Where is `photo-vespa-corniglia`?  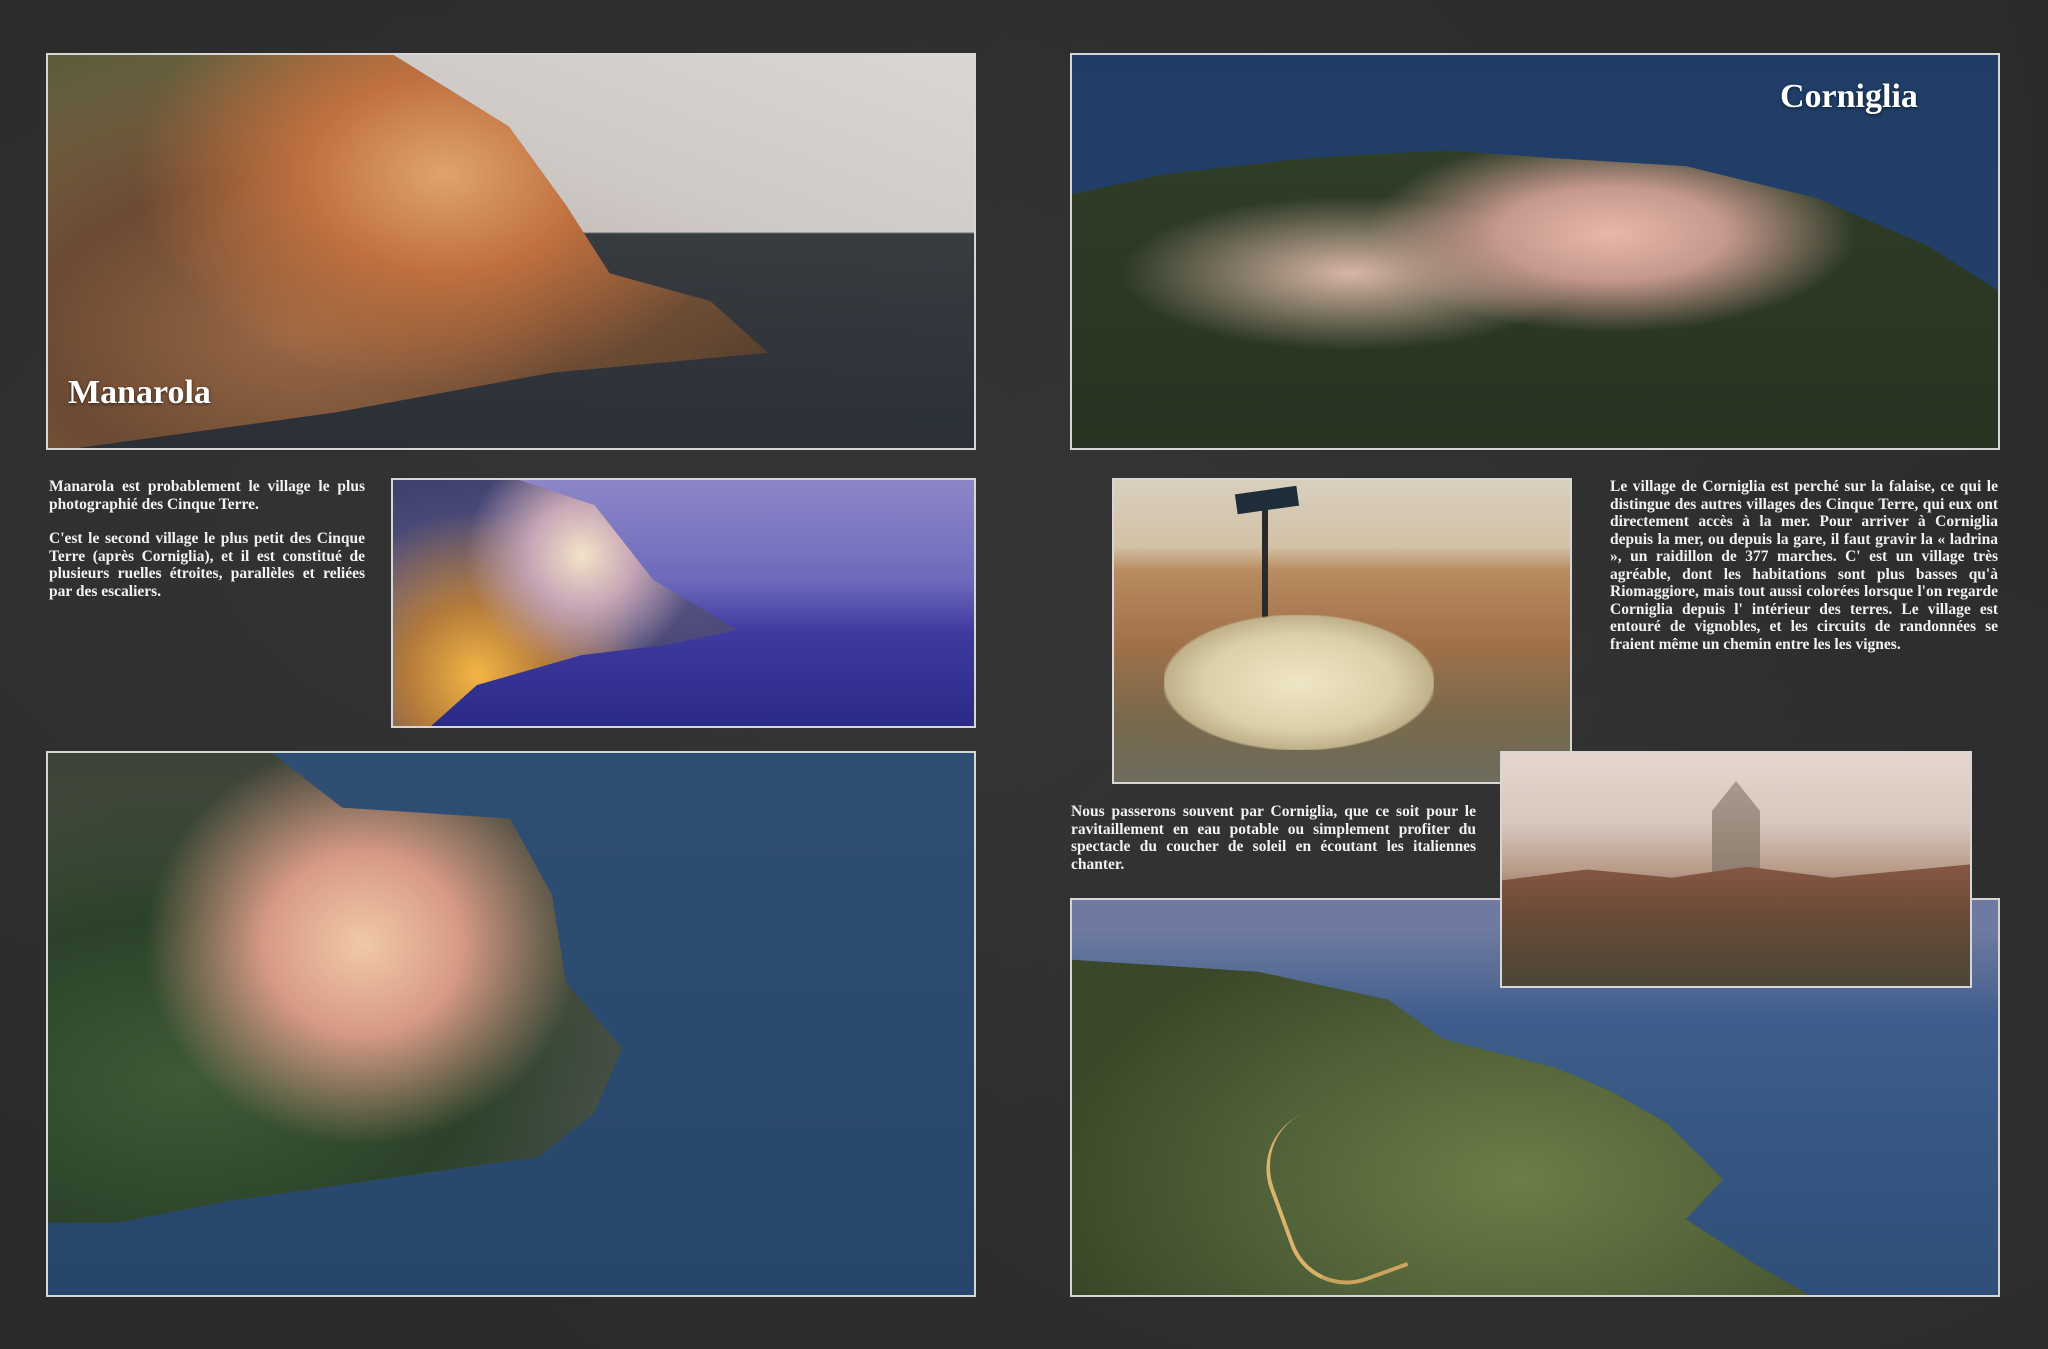
photo-vespa-corniglia is located at coordinates (1342, 631).